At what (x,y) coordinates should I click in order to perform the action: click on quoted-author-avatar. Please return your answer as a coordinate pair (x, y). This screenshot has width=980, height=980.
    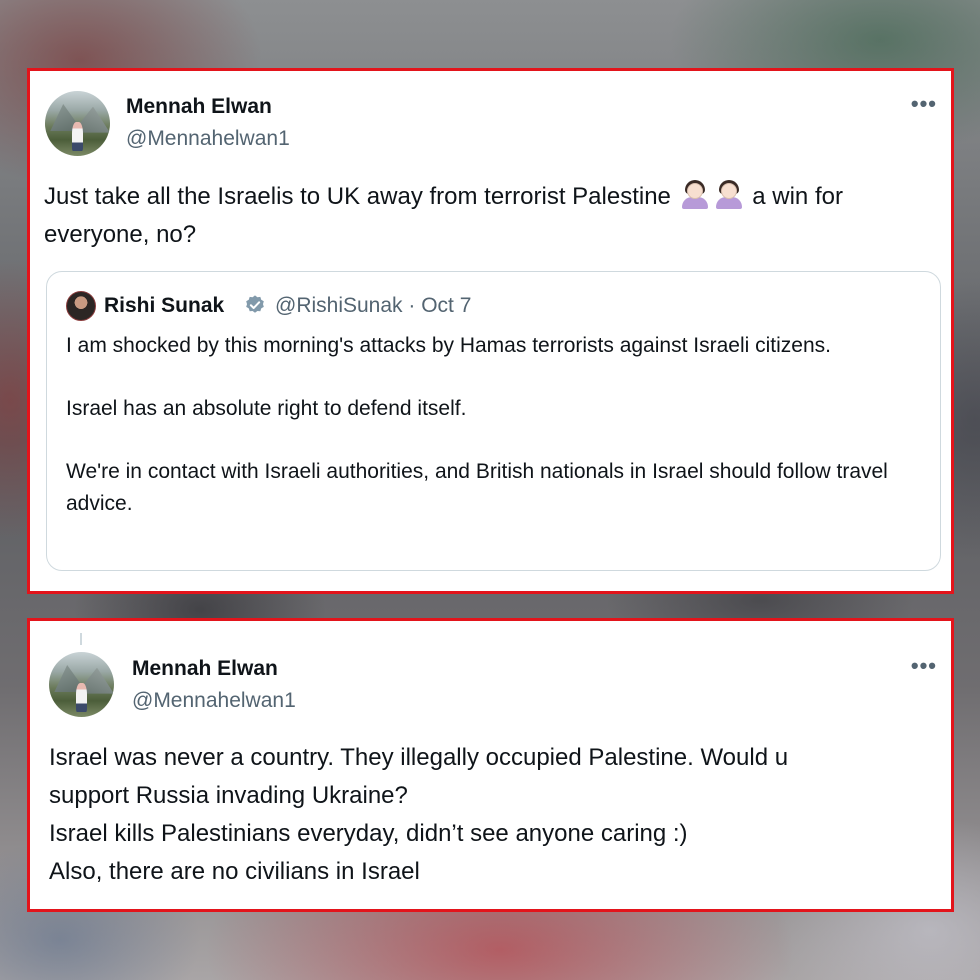
    Looking at the image, I should click on (81, 306).